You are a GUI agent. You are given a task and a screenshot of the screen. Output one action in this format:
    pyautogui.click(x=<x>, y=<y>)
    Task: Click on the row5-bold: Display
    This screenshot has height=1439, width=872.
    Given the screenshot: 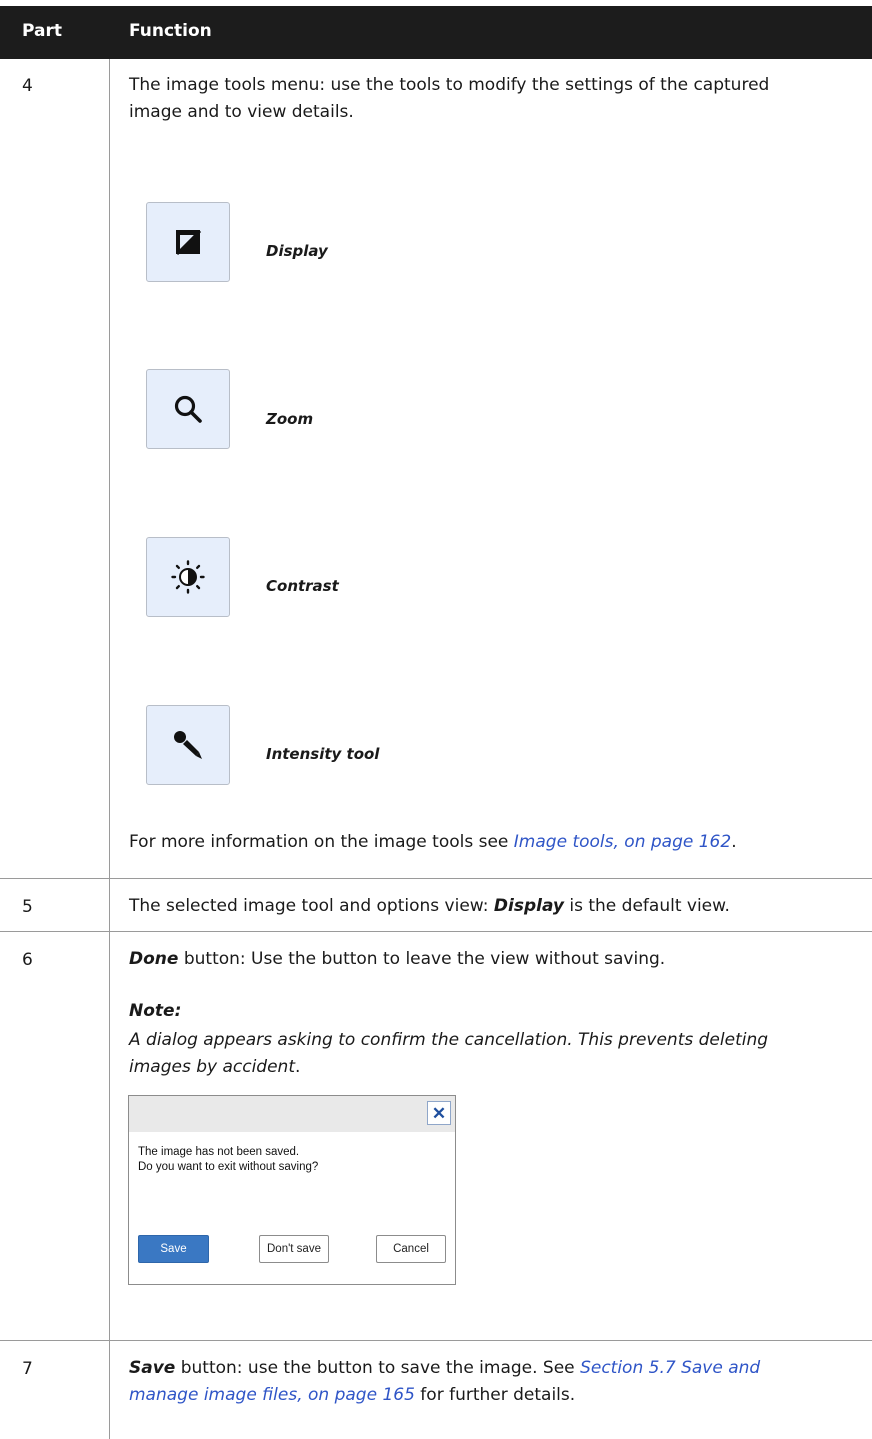 What is the action you would take?
    pyautogui.click(x=528, y=906)
    